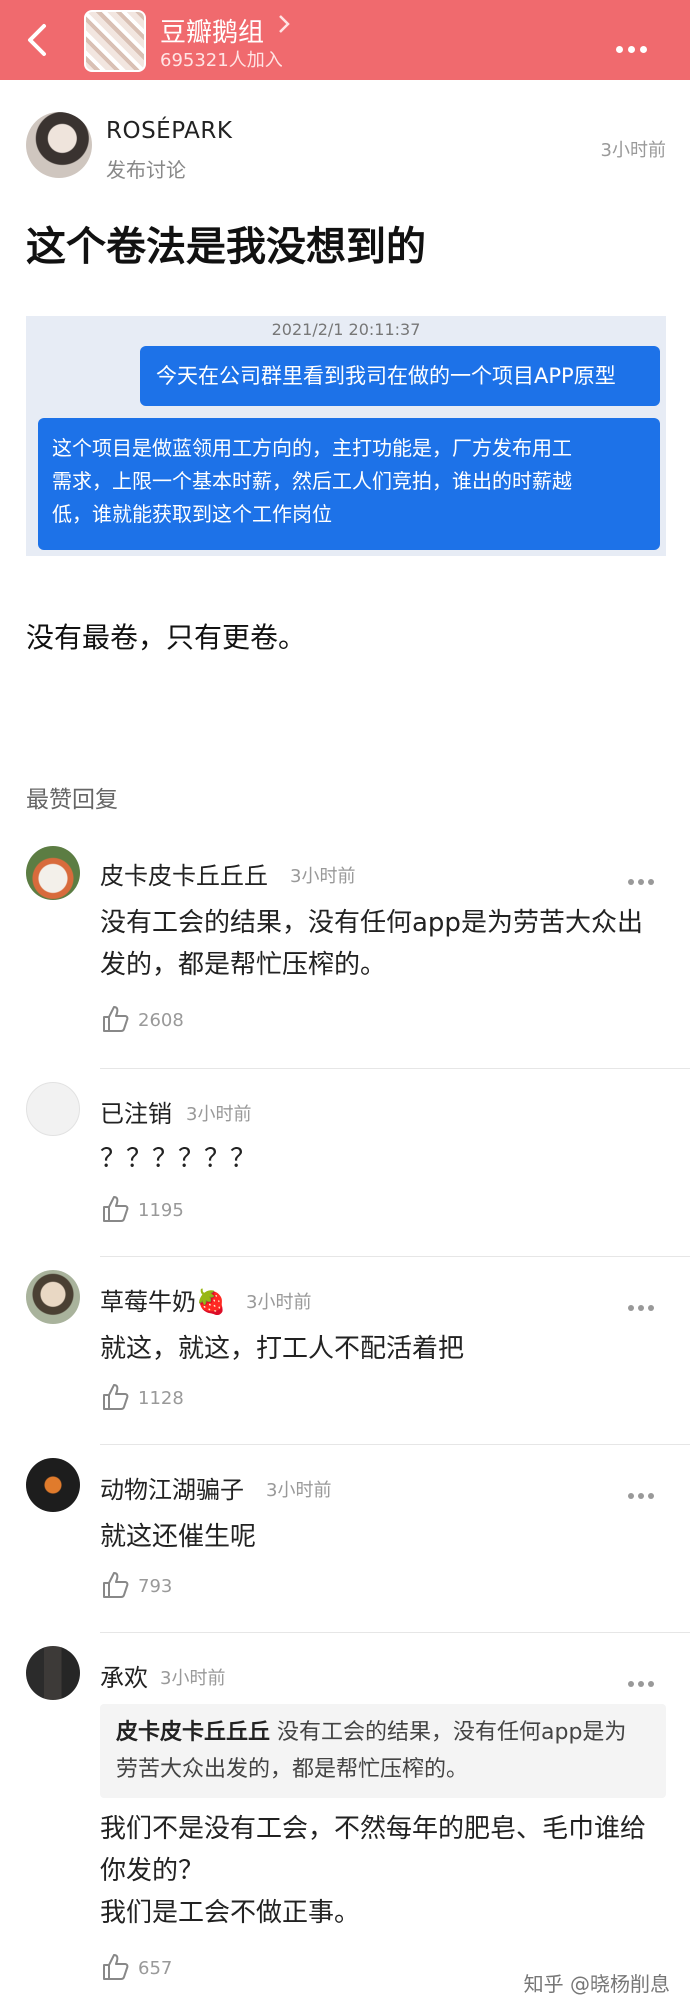  What do you see at coordinates (636, 45) in the screenshot?
I see `more-options-button` at bounding box center [636, 45].